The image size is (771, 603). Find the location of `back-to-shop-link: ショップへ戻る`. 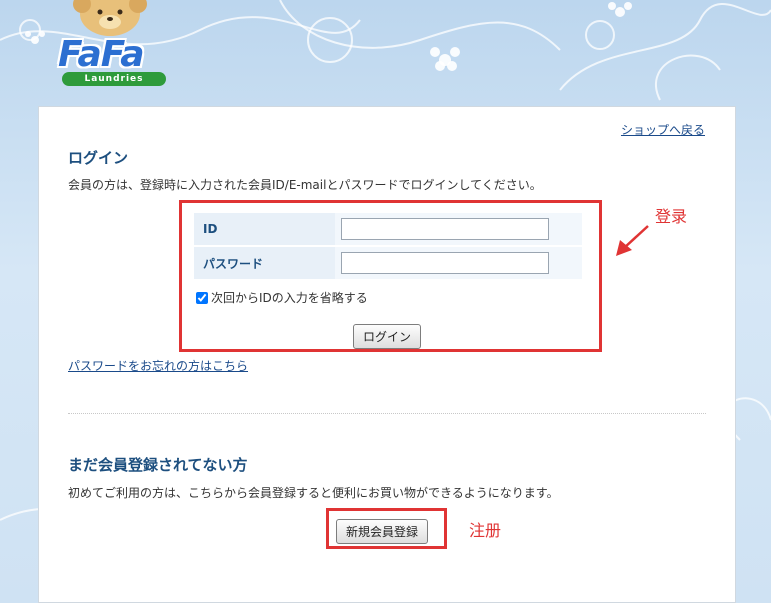

back-to-shop-link: ショップへ戻る is located at coordinates (663, 129).